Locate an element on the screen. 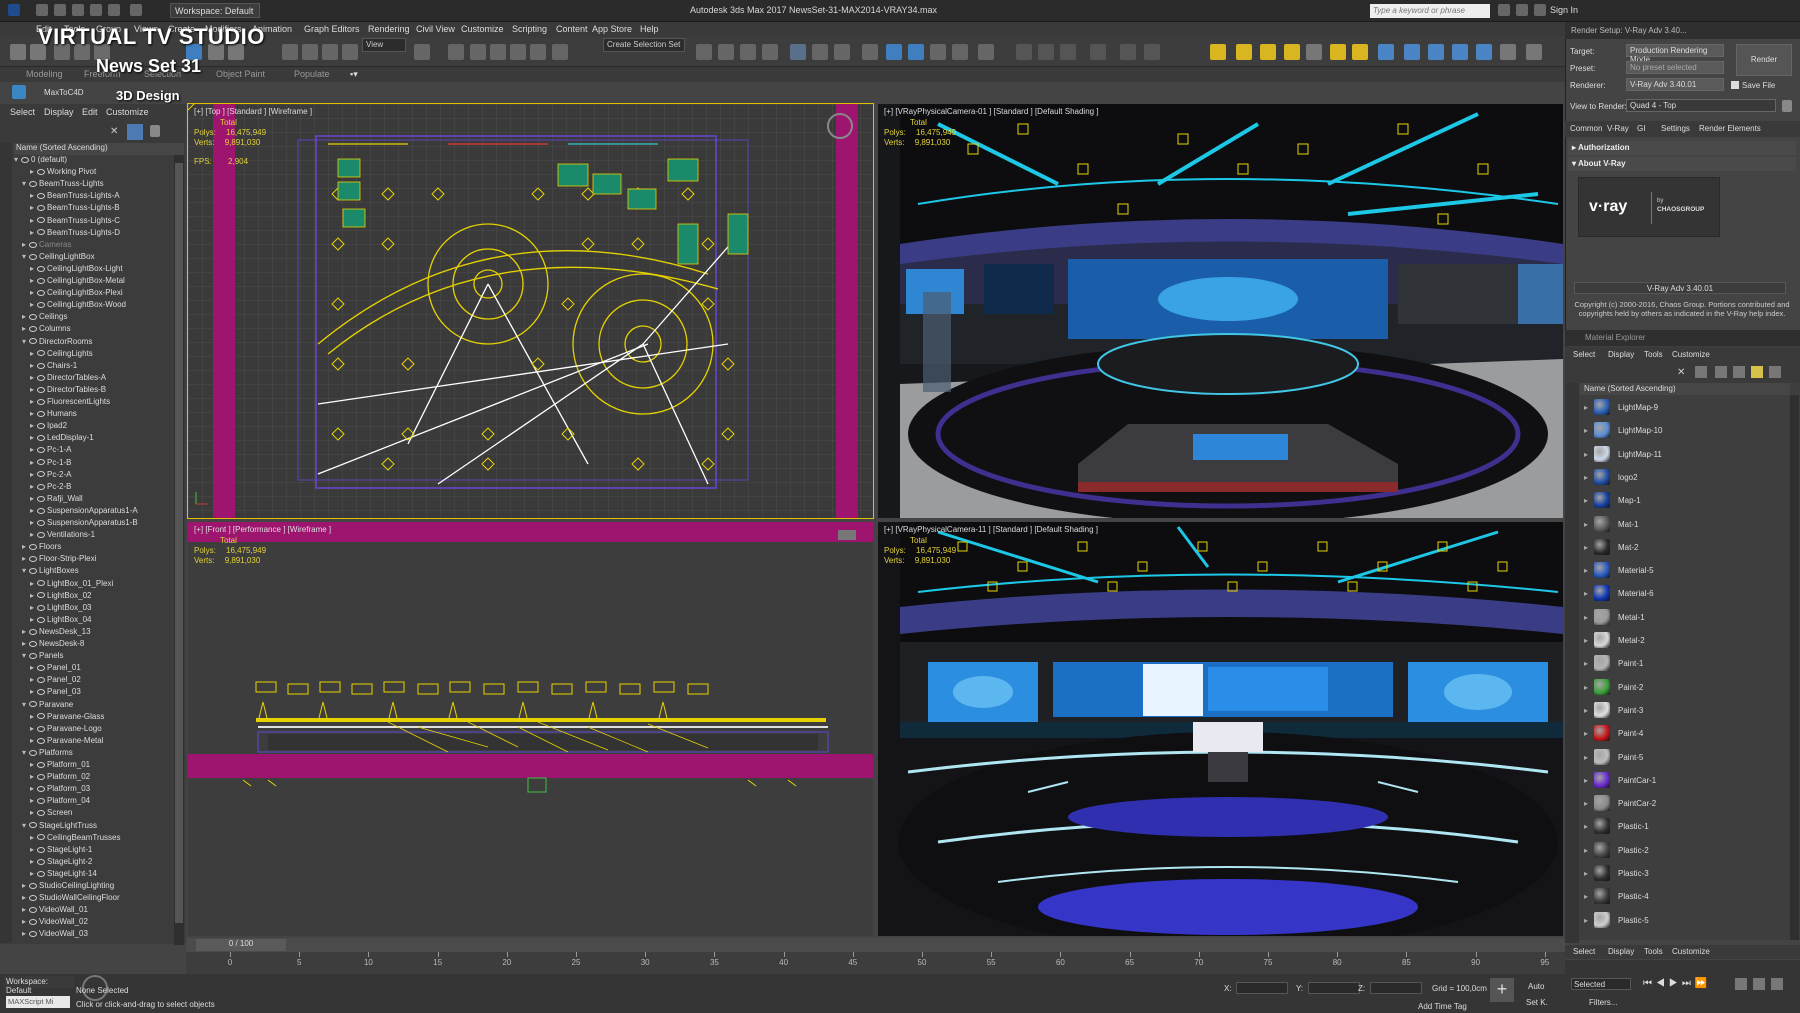 This screenshot has height=1013, width=1800. scene-tree-row: ▸ VideoWall_03 is located at coordinates (55, 935).